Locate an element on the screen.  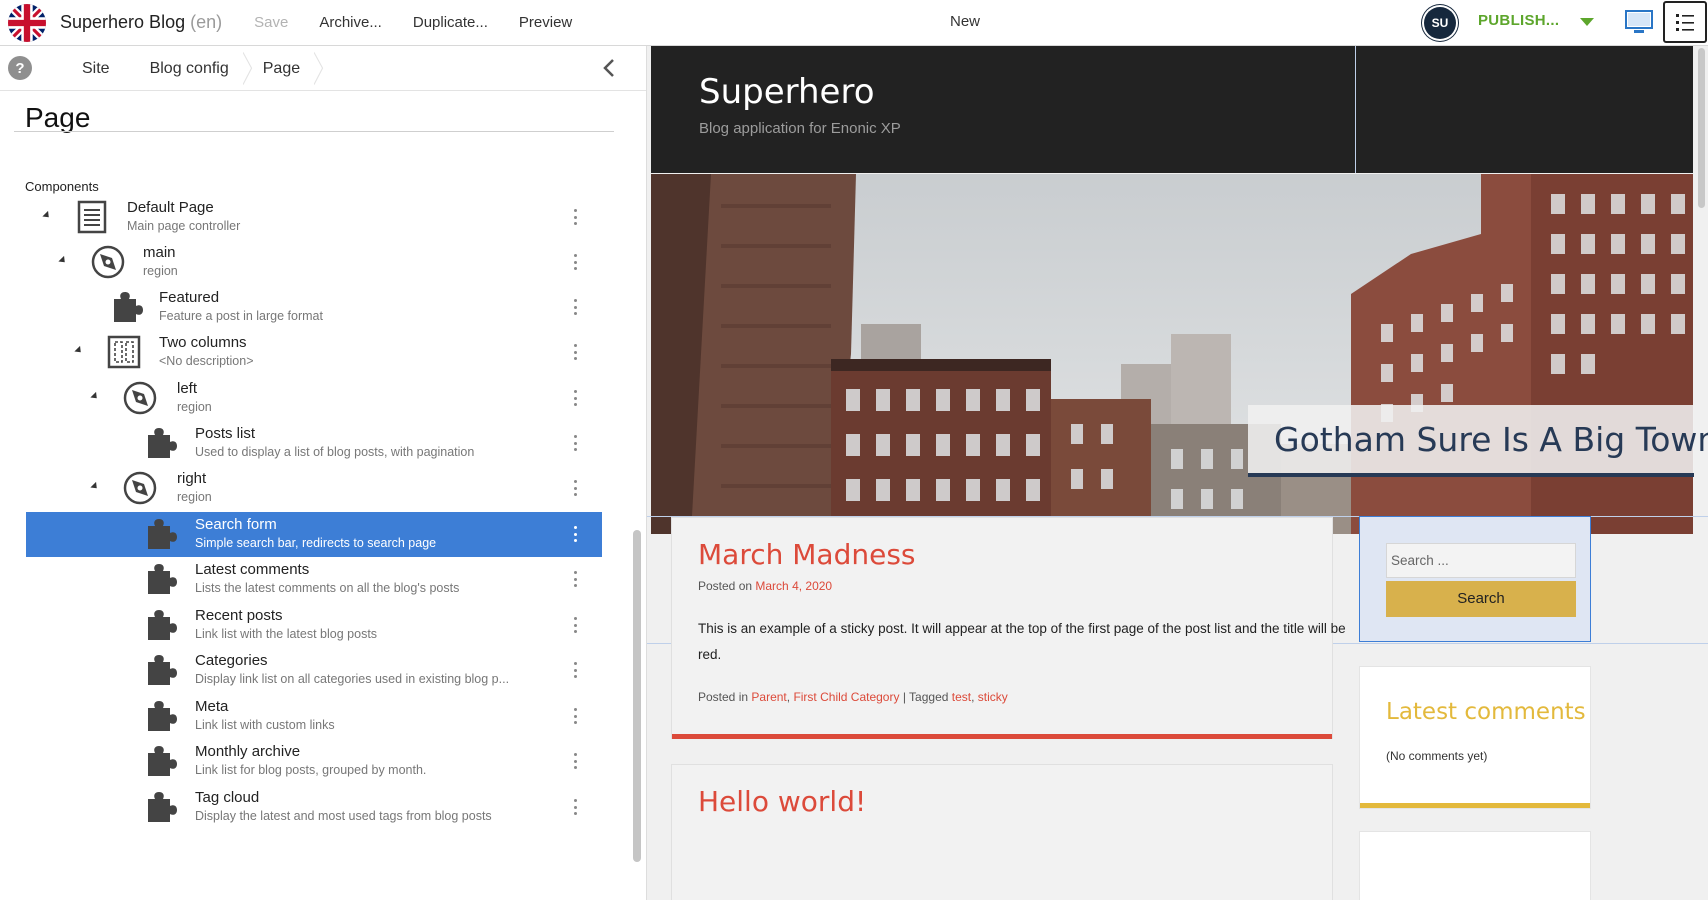
tree-item-desc: Feature a post in large format is located at coordinates (241, 316).